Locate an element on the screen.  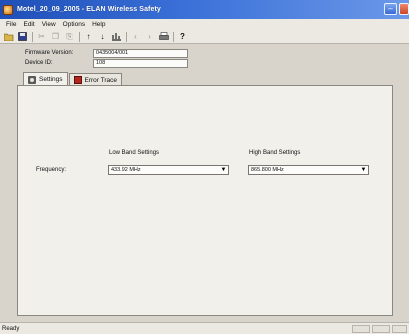
help-icon: ? is located at coordinates (182, 36).